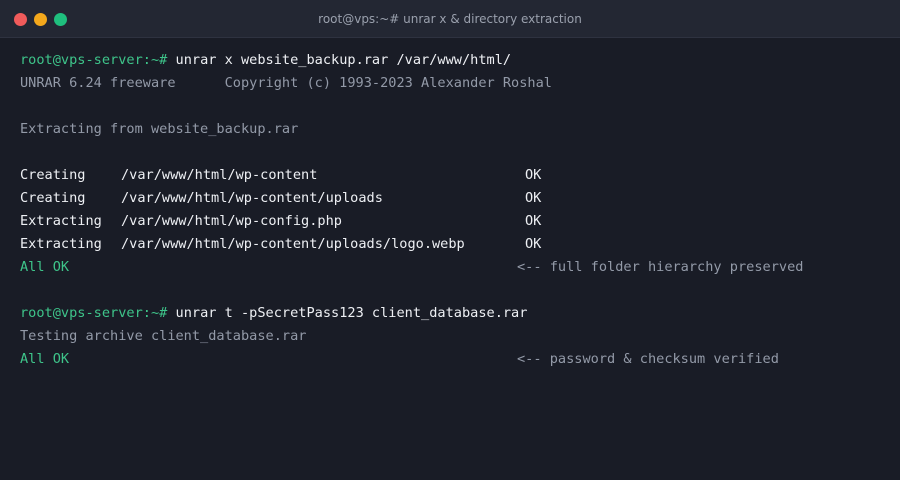  Describe the element at coordinates (450, 359) in the screenshot. I see `result-line: All OK <-- password & checksum verified` at that location.